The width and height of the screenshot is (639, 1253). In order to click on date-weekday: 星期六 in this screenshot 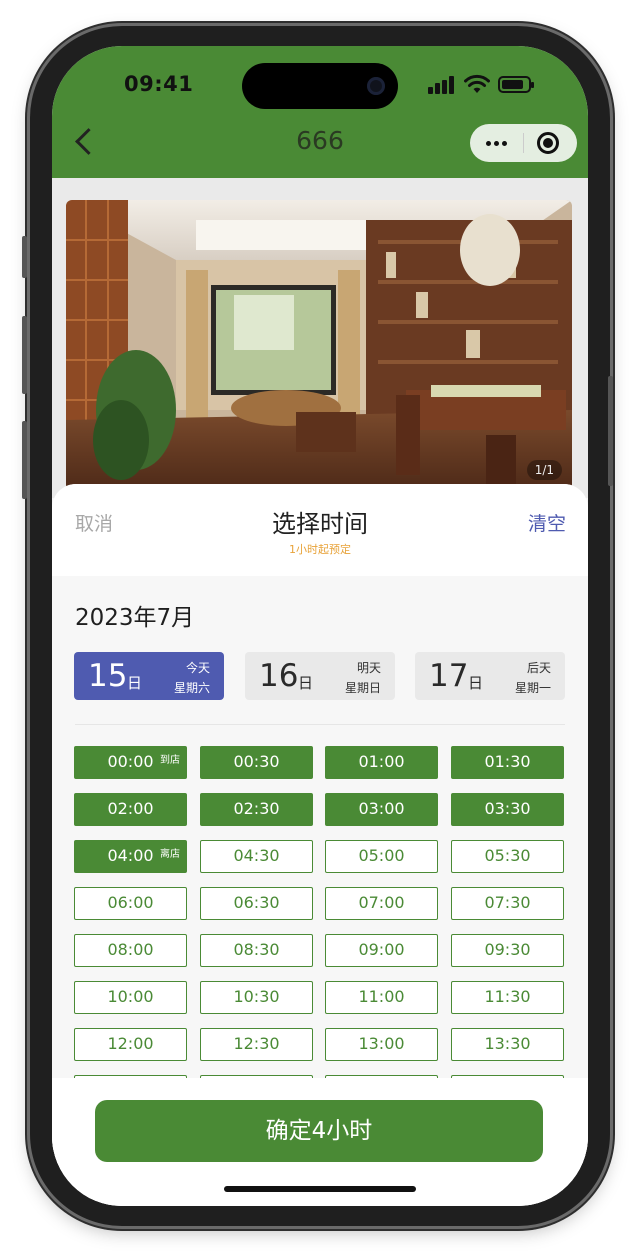, I will do `click(191, 688)`.